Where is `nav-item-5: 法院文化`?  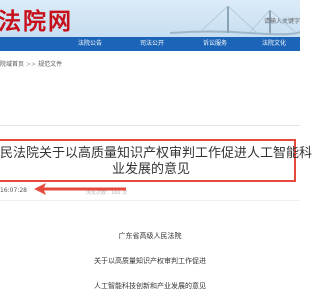 nav-item-5: 法院文化 is located at coordinates (274, 44).